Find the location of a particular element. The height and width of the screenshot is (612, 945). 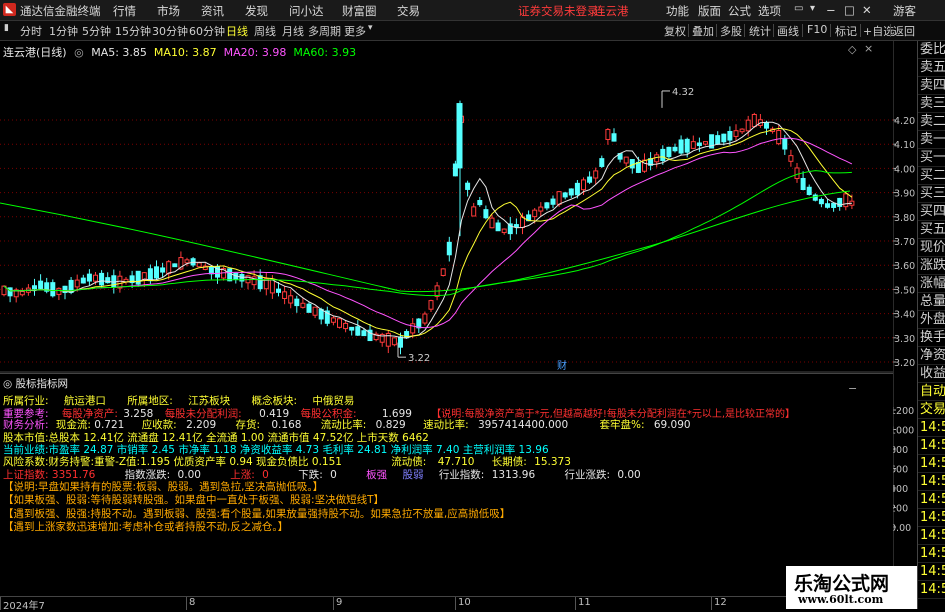

period-monthly: 月线 is located at coordinates (293, 31).